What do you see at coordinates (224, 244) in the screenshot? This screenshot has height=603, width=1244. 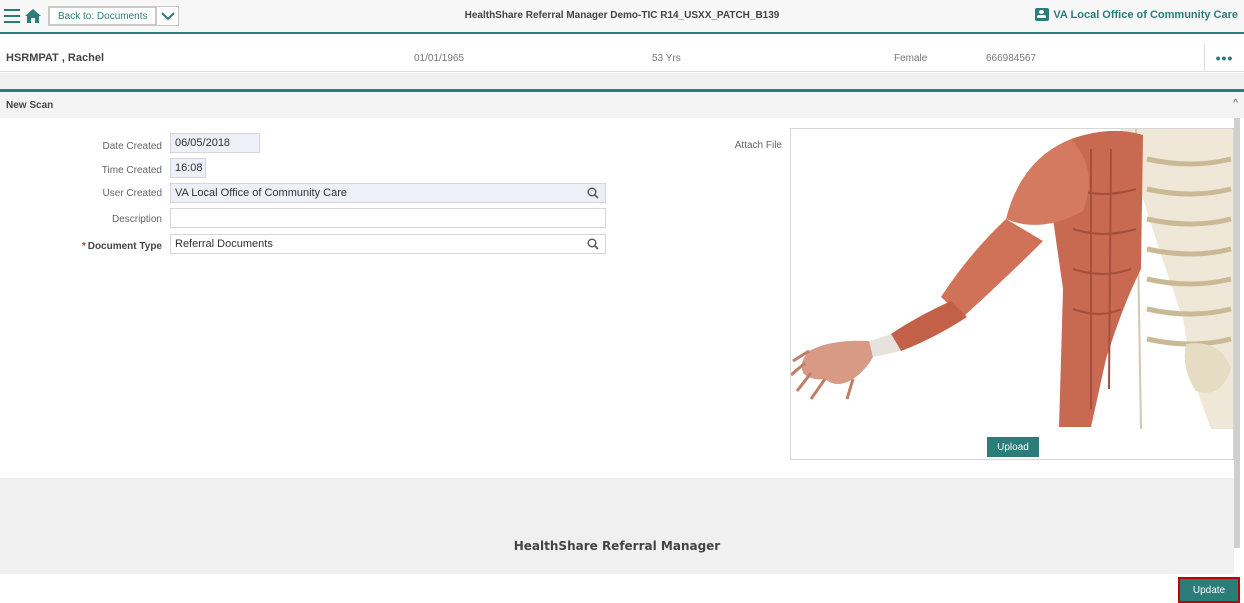 I see `document-type-value: Referral Documents` at bounding box center [224, 244].